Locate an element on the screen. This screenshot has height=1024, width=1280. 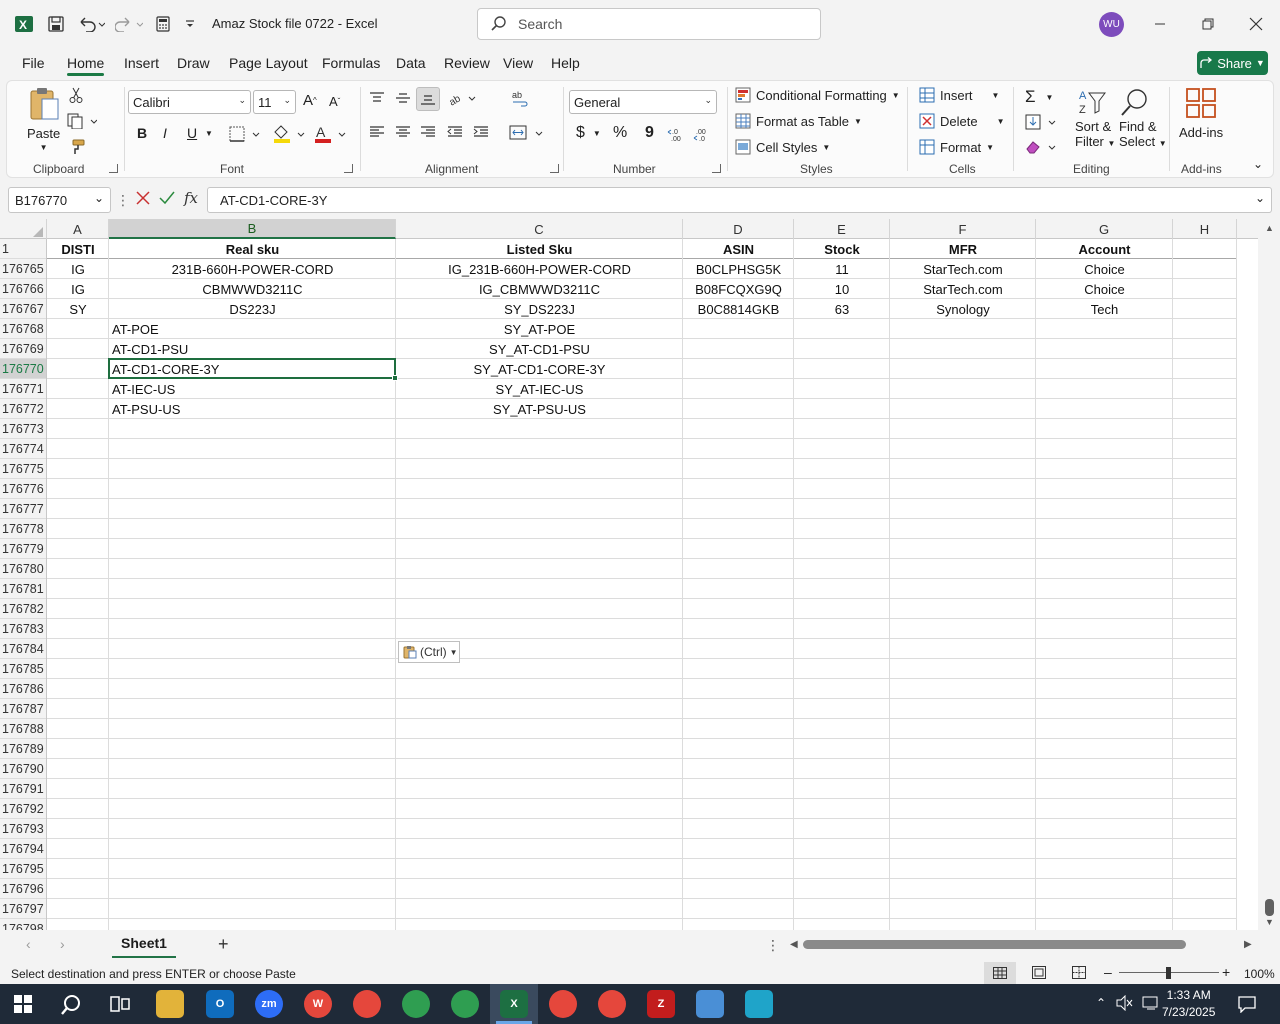
sheet-tab-sheet1: Sheet1 is located at coordinates (144, 944).